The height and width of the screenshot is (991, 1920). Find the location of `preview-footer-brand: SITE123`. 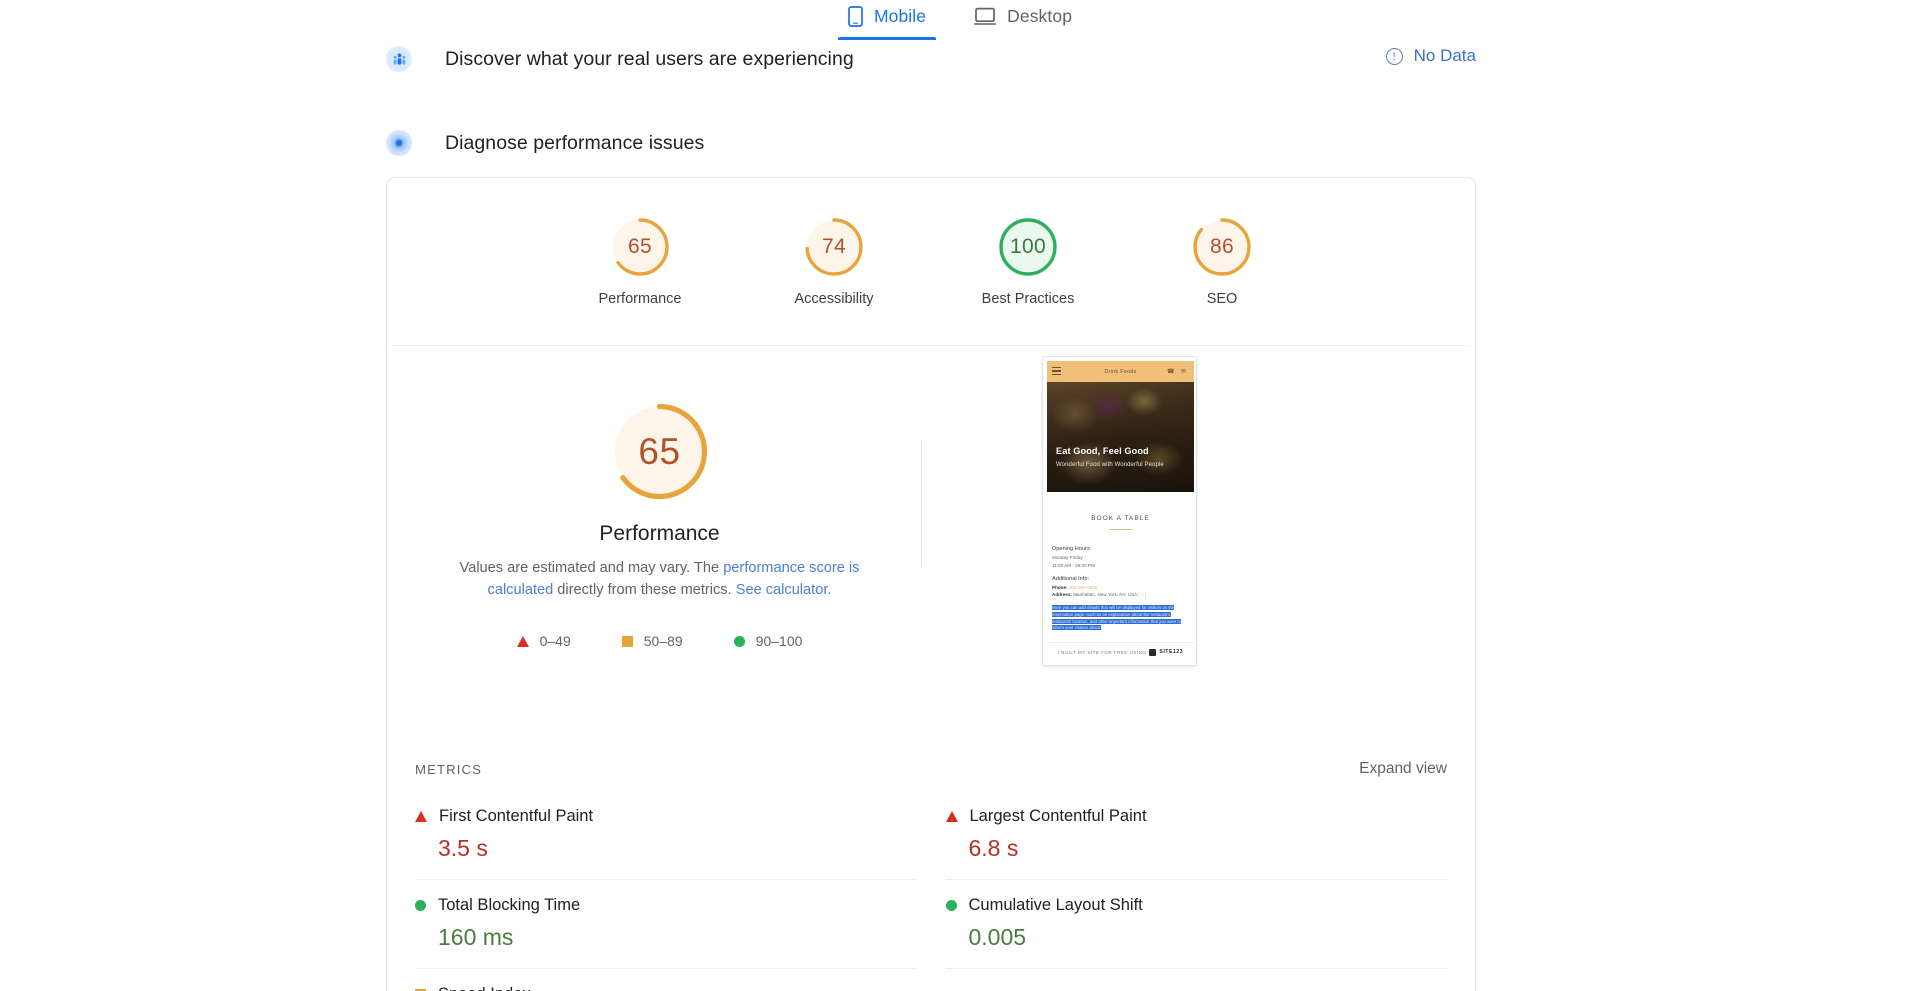

preview-footer-brand: SITE123 is located at coordinates (1171, 652).